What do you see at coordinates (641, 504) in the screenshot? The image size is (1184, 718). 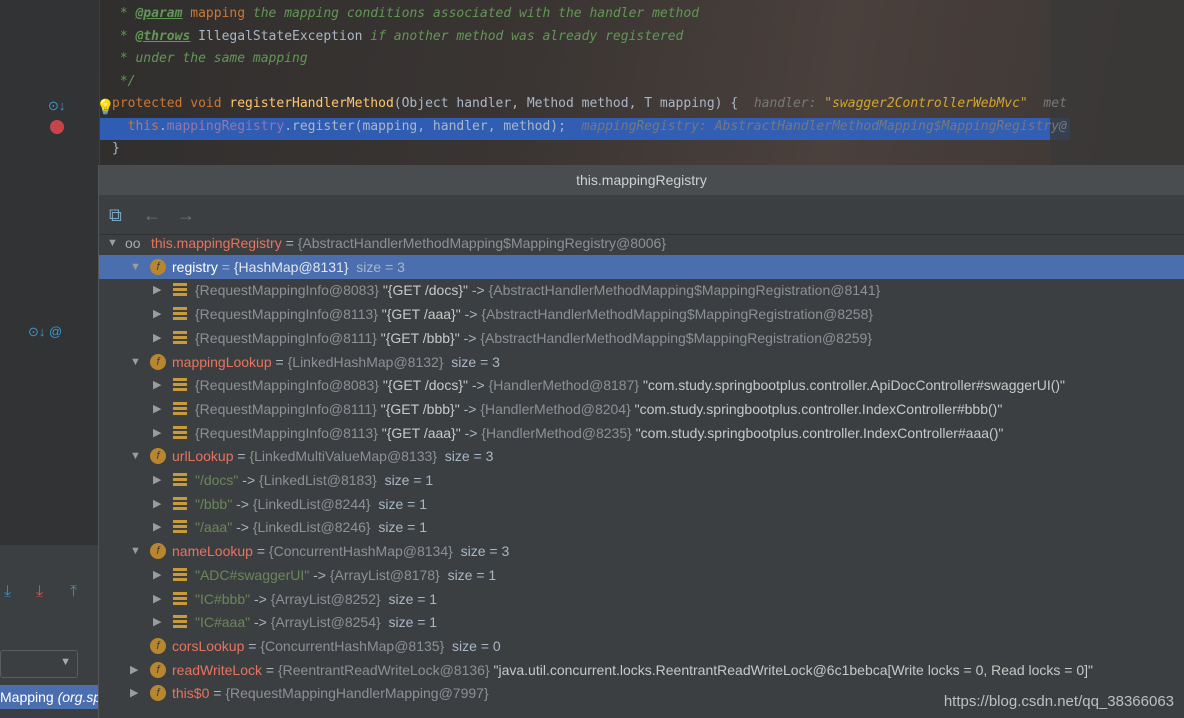 I see `tree-node: ▶ "/bbb" -> {LinkedList@8244} size = 1` at bounding box center [641, 504].